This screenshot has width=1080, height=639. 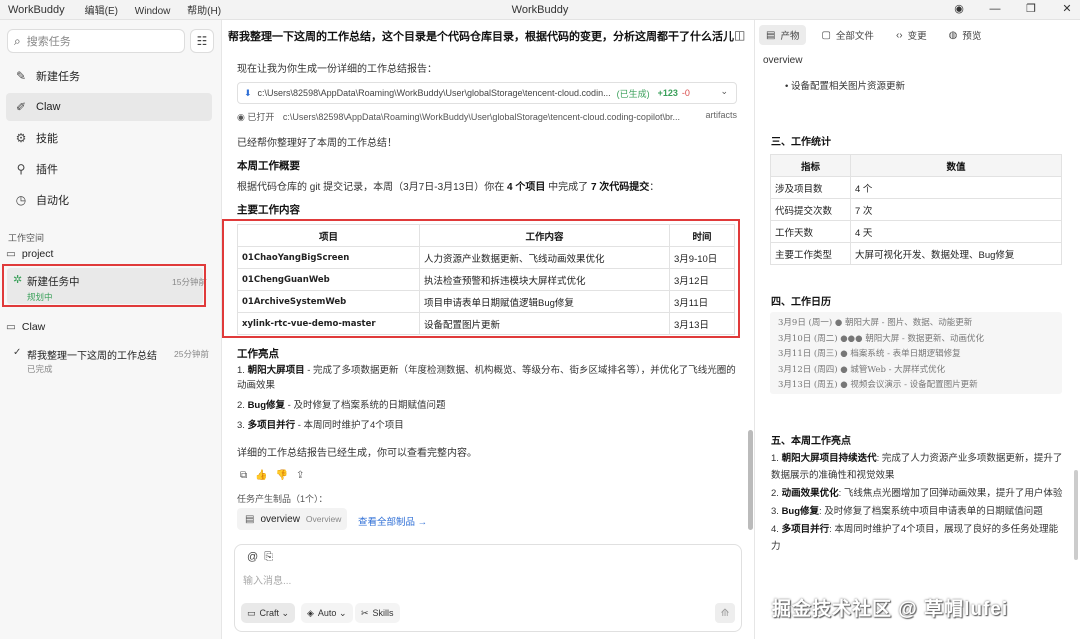 I want to click on chevron-icon: ⌄, so click(x=724, y=91).